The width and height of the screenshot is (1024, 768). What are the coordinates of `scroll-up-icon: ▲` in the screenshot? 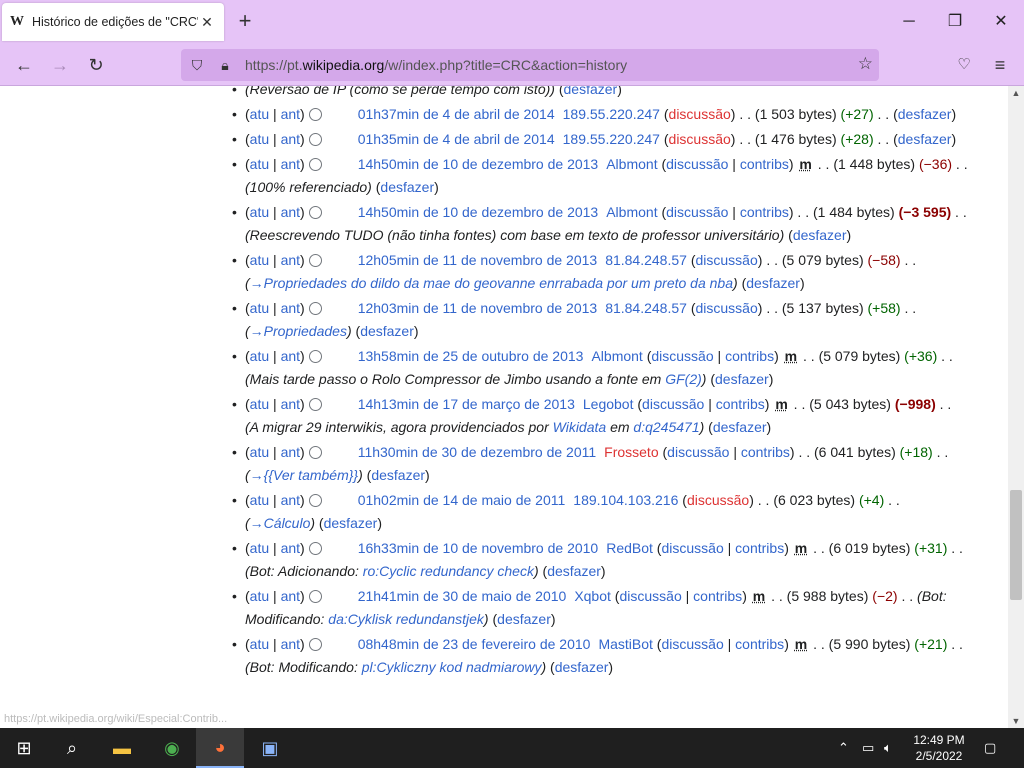 It's located at (1016, 93).